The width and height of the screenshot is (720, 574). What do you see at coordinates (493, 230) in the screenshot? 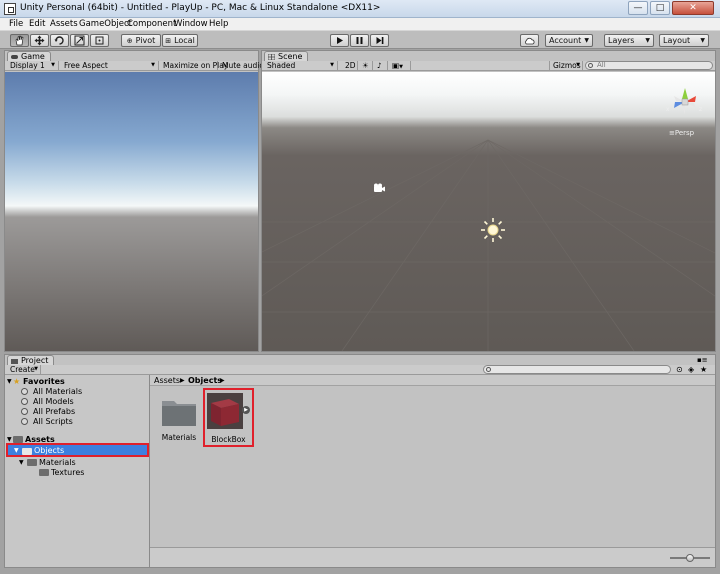
I see `directional-light-icon` at bounding box center [493, 230].